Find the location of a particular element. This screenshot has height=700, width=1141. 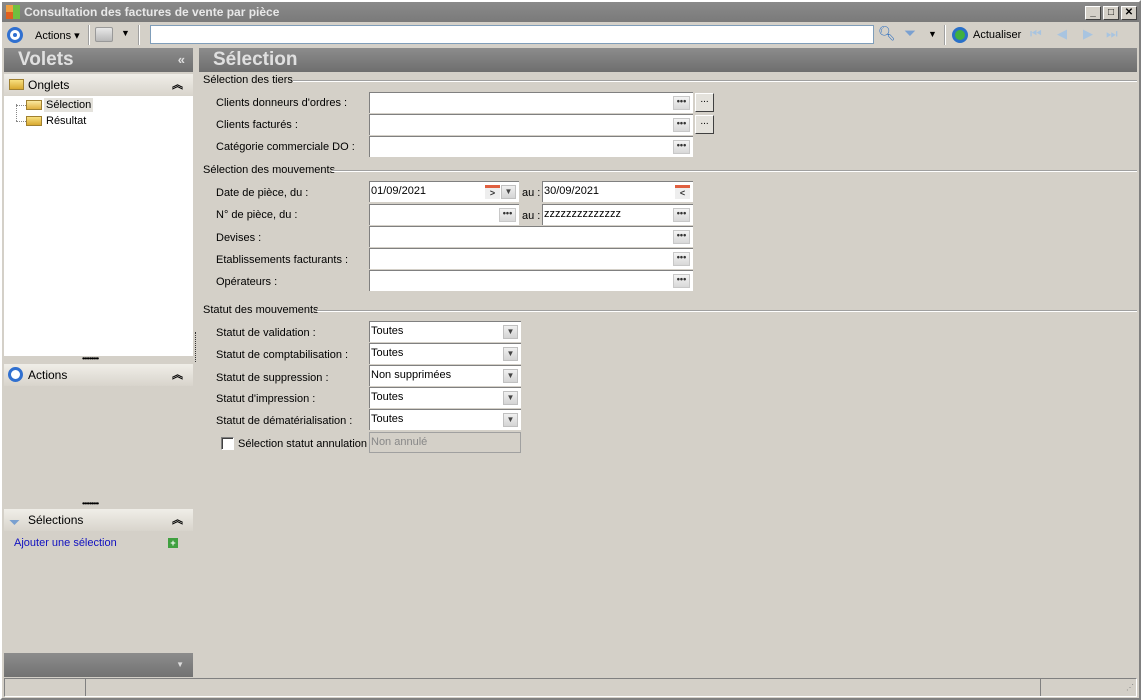

add-selection-link: Ajouter une sélection is located at coordinates (65, 543).